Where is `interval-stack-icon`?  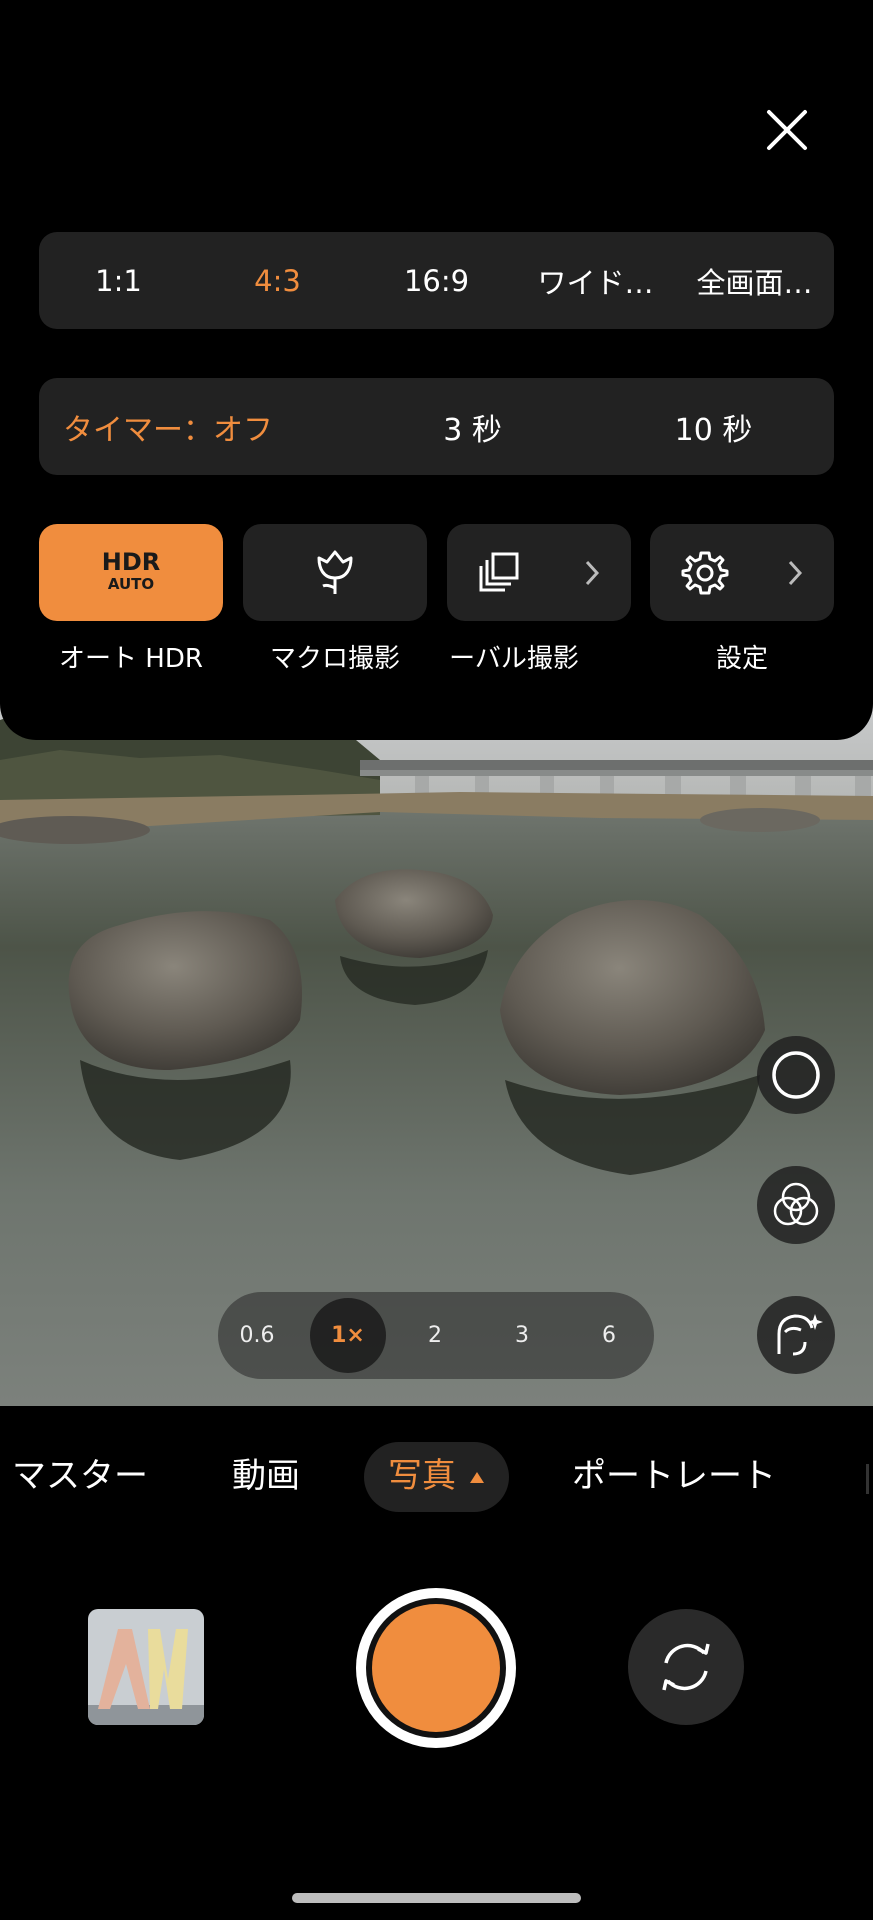 interval-stack-icon is located at coordinates (499, 572).